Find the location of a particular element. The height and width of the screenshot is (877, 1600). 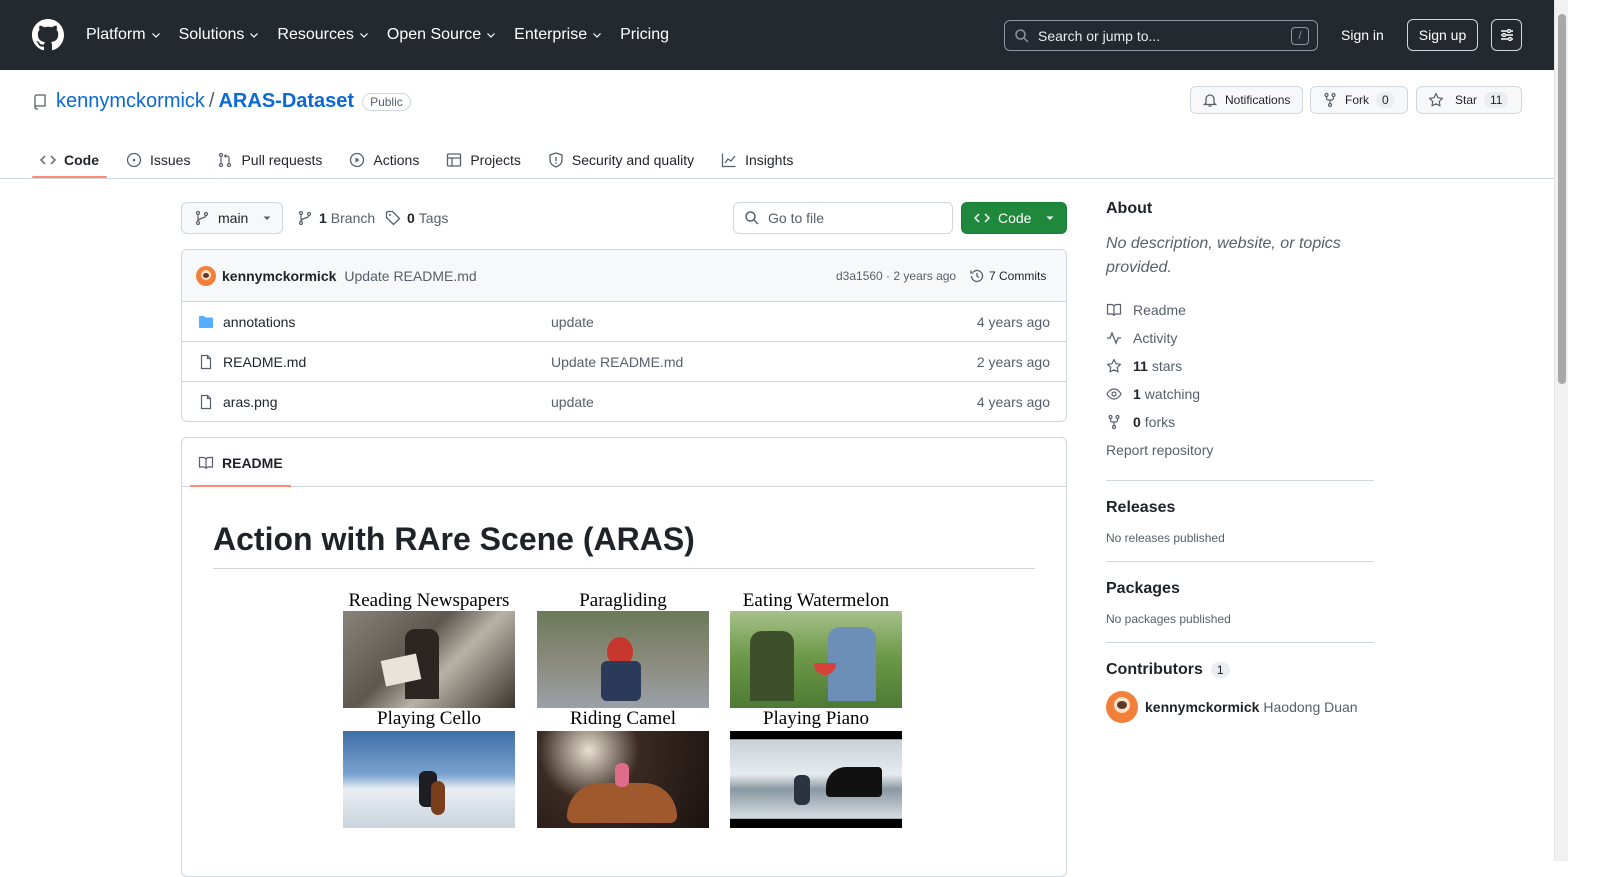

figure-caption: Paragliding is located at coordinates (623, 600).